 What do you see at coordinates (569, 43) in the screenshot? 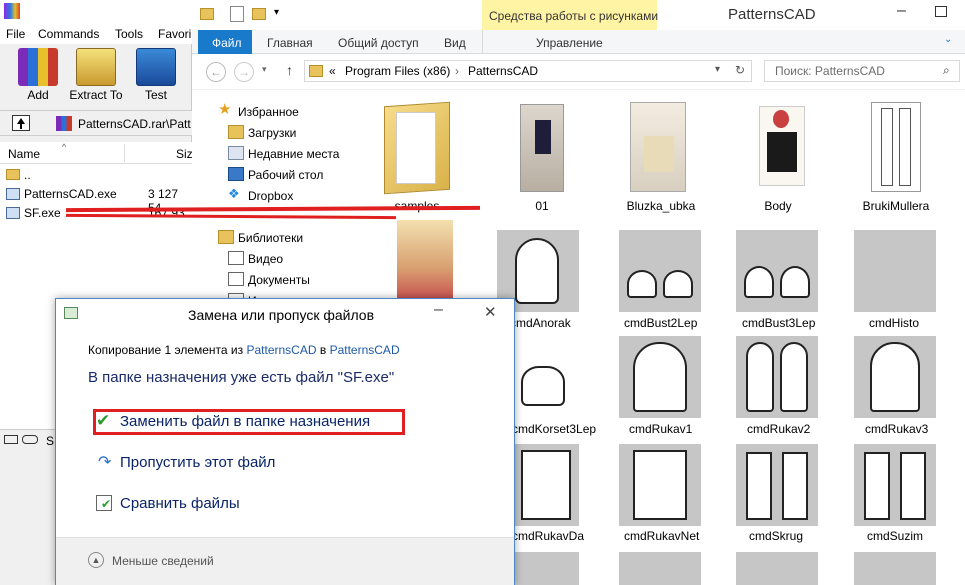
I see `tab-manage: Управление` at bounding box center [569, 43].